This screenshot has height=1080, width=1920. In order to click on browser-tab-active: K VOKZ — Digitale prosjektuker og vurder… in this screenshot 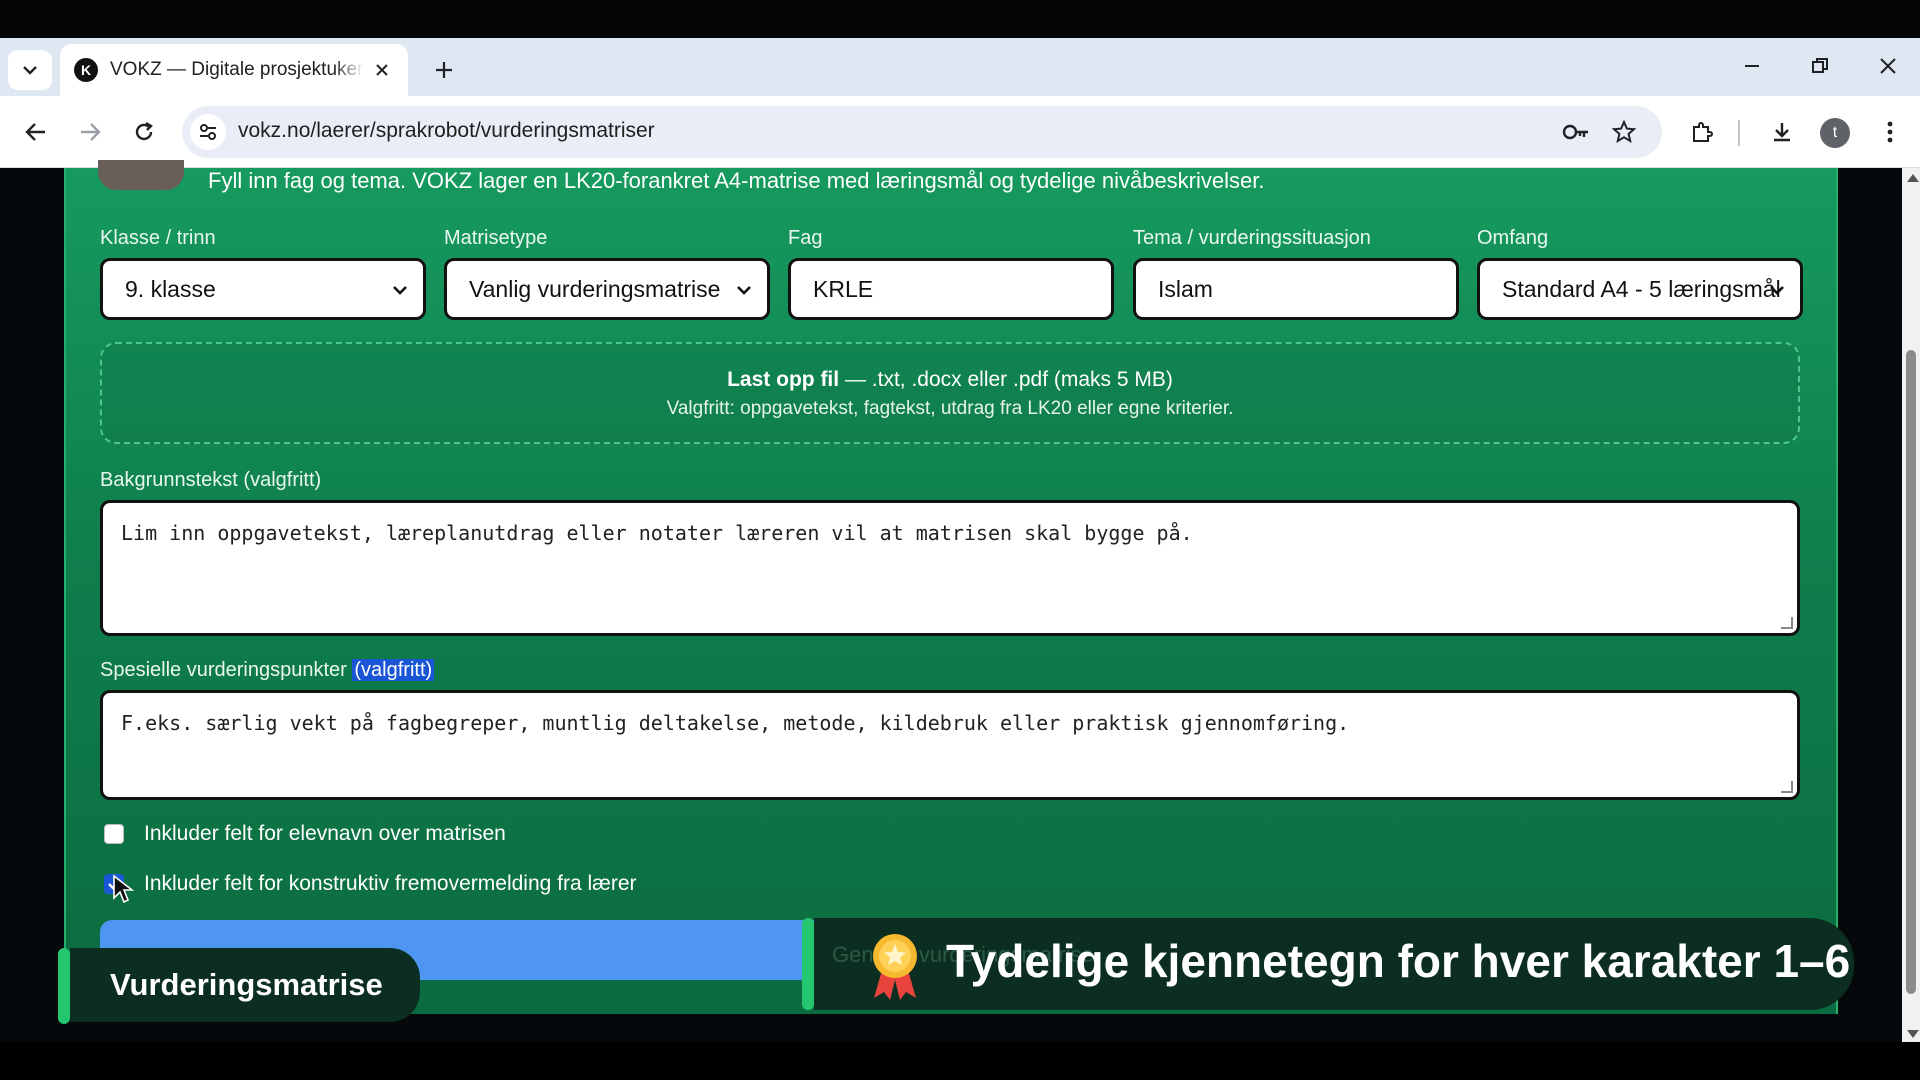, I will do `click(234, 70)`.